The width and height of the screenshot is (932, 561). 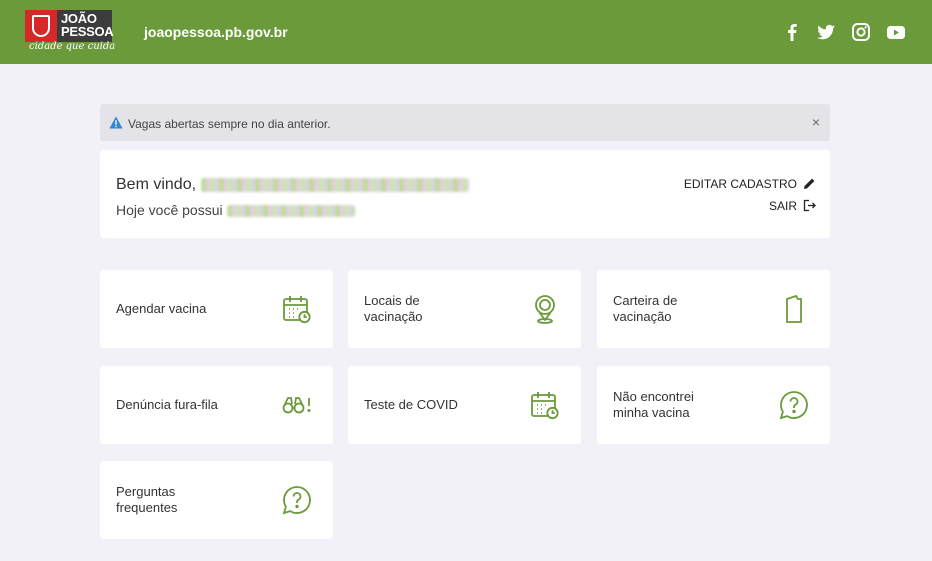 What do you see at coordinates (156, 184) in the screenshot?
I see `welcome-greeting: Bem vindo,` at bounding box center [156, 184].